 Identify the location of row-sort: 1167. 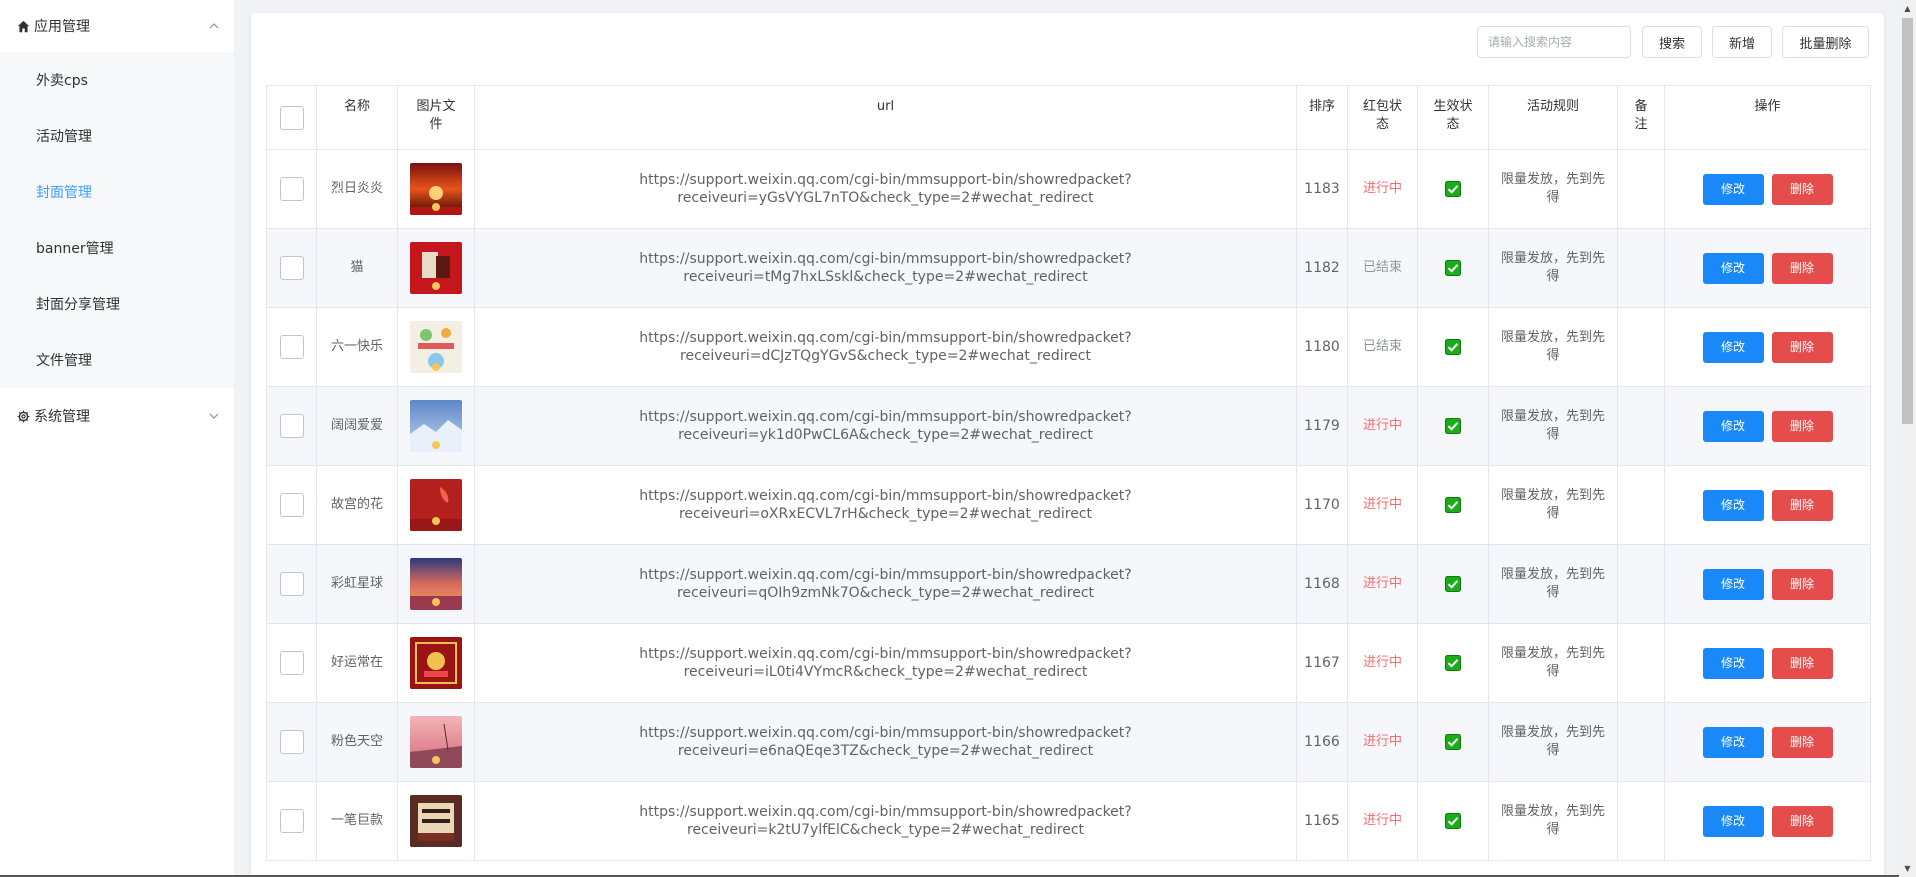
(1322, 663).